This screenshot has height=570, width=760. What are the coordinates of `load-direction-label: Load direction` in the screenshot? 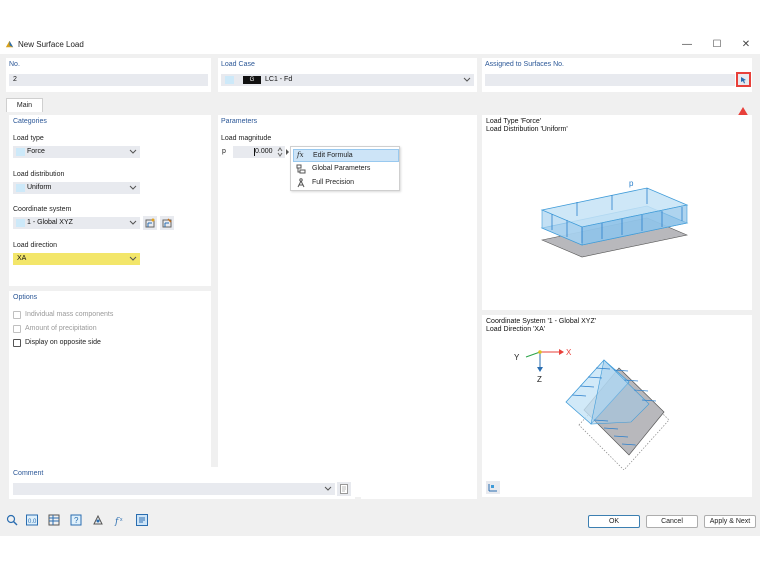 It's located at (35, 245).